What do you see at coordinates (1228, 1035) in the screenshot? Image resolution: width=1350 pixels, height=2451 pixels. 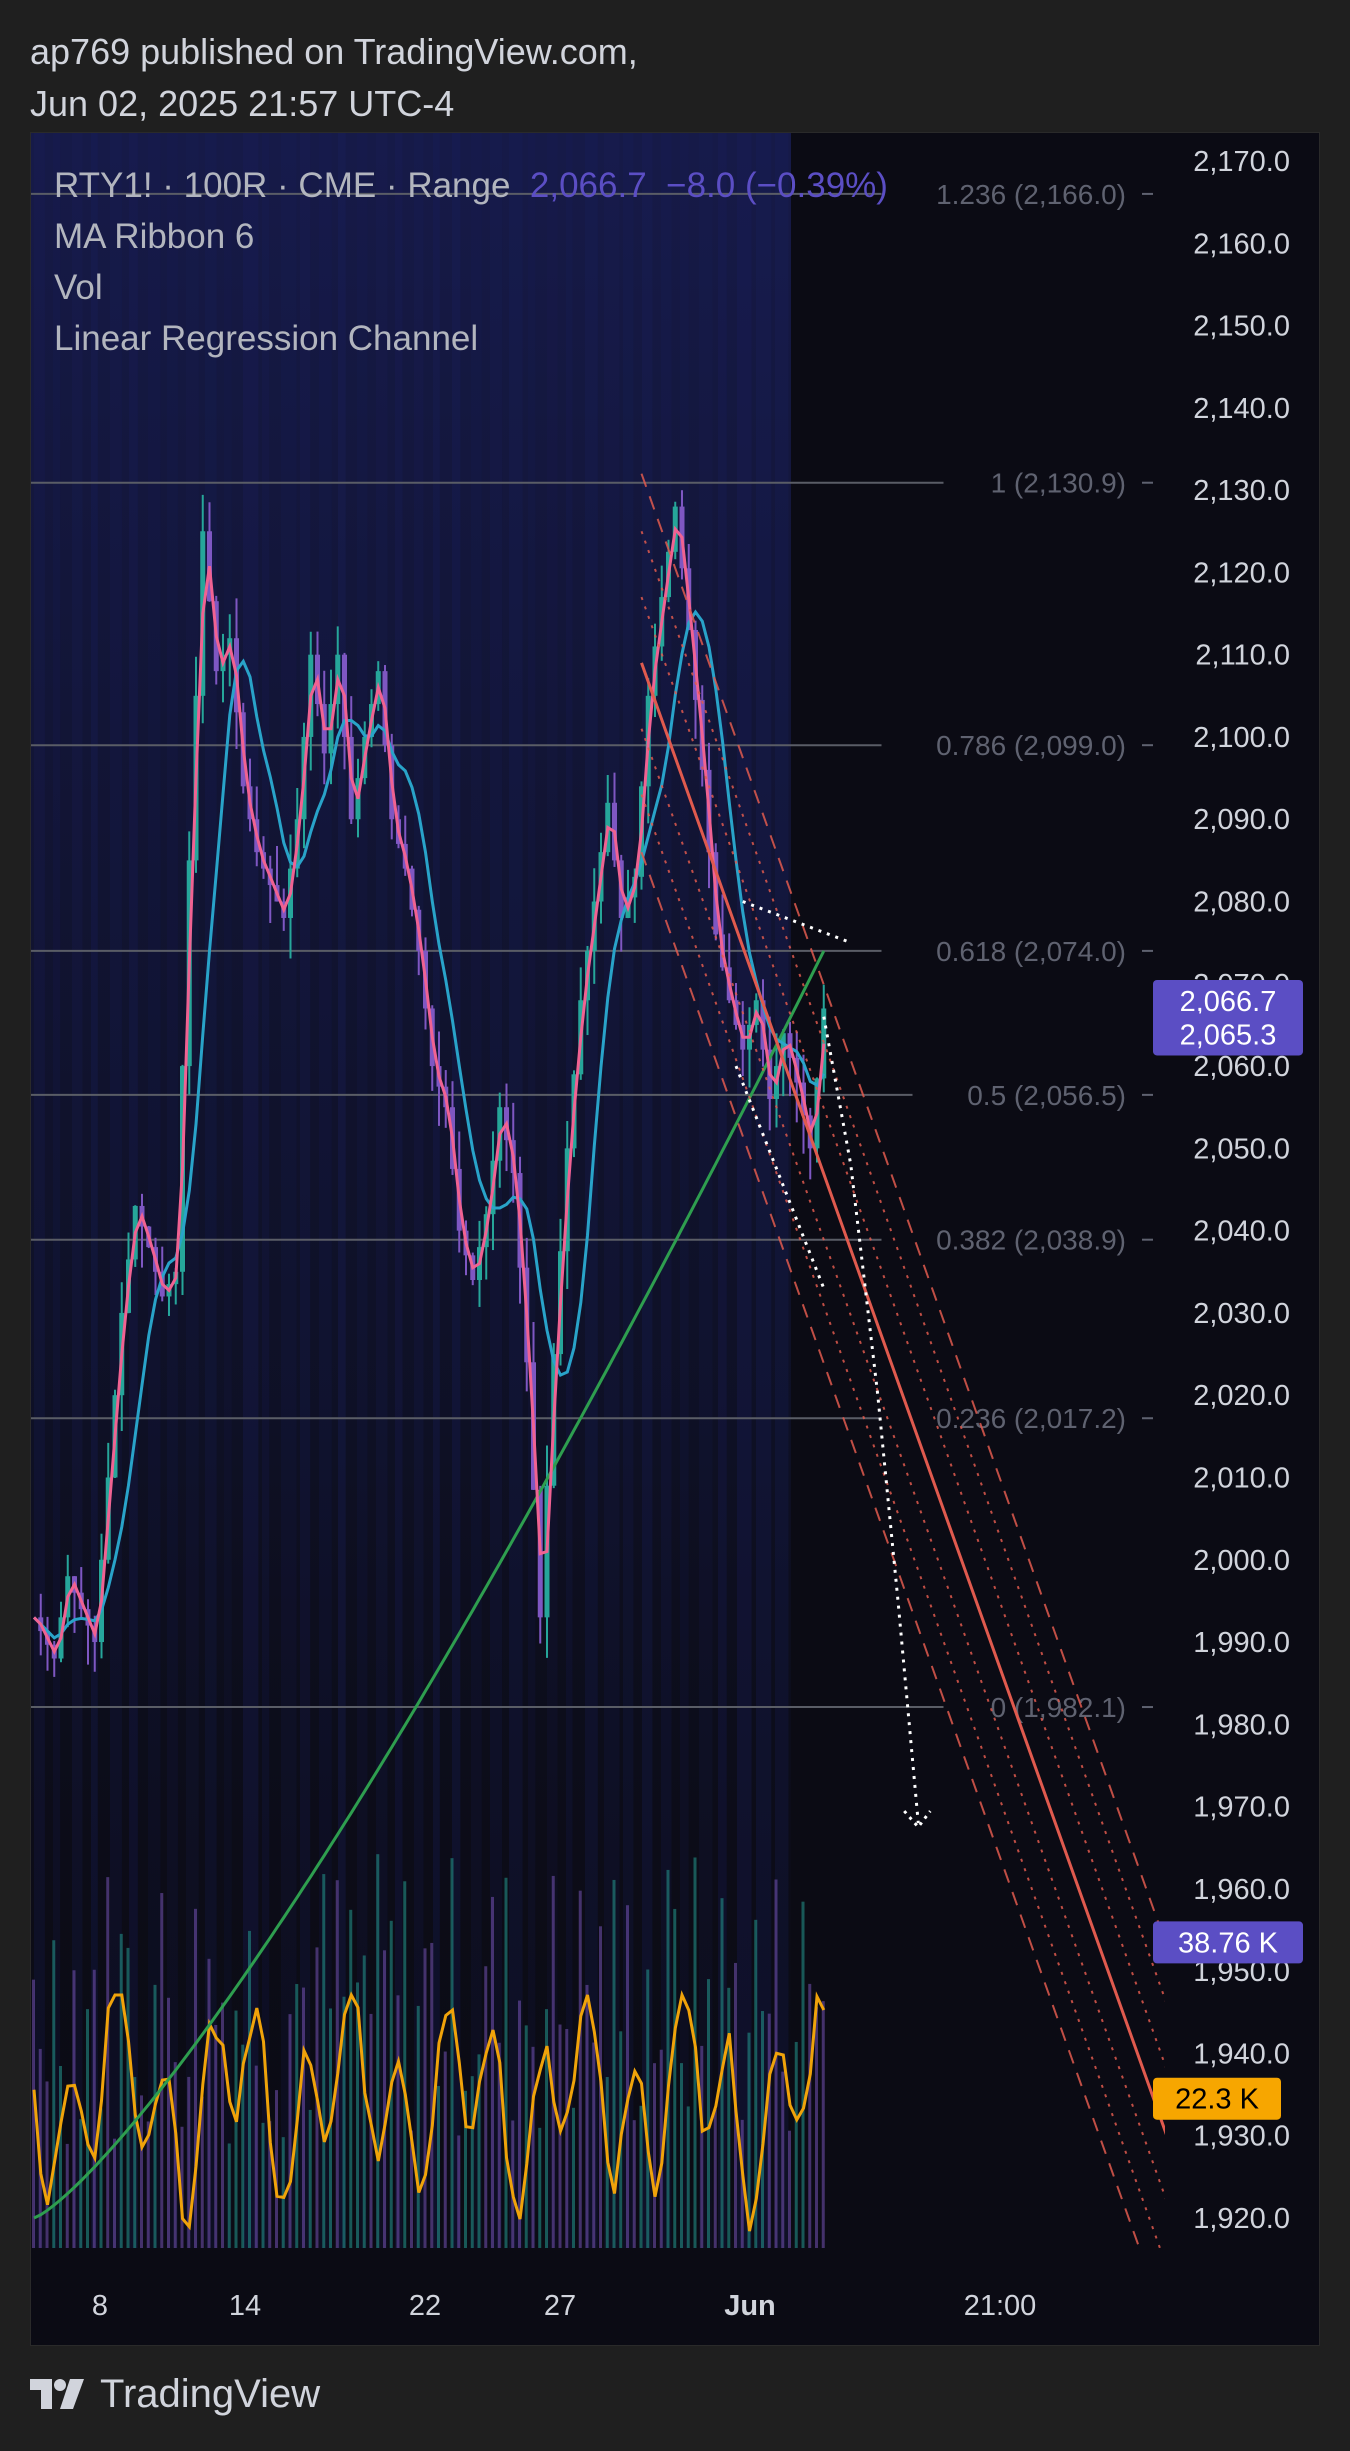 I see `price-badge-label: 2,065.3` at bounding box center [1228, 1035].